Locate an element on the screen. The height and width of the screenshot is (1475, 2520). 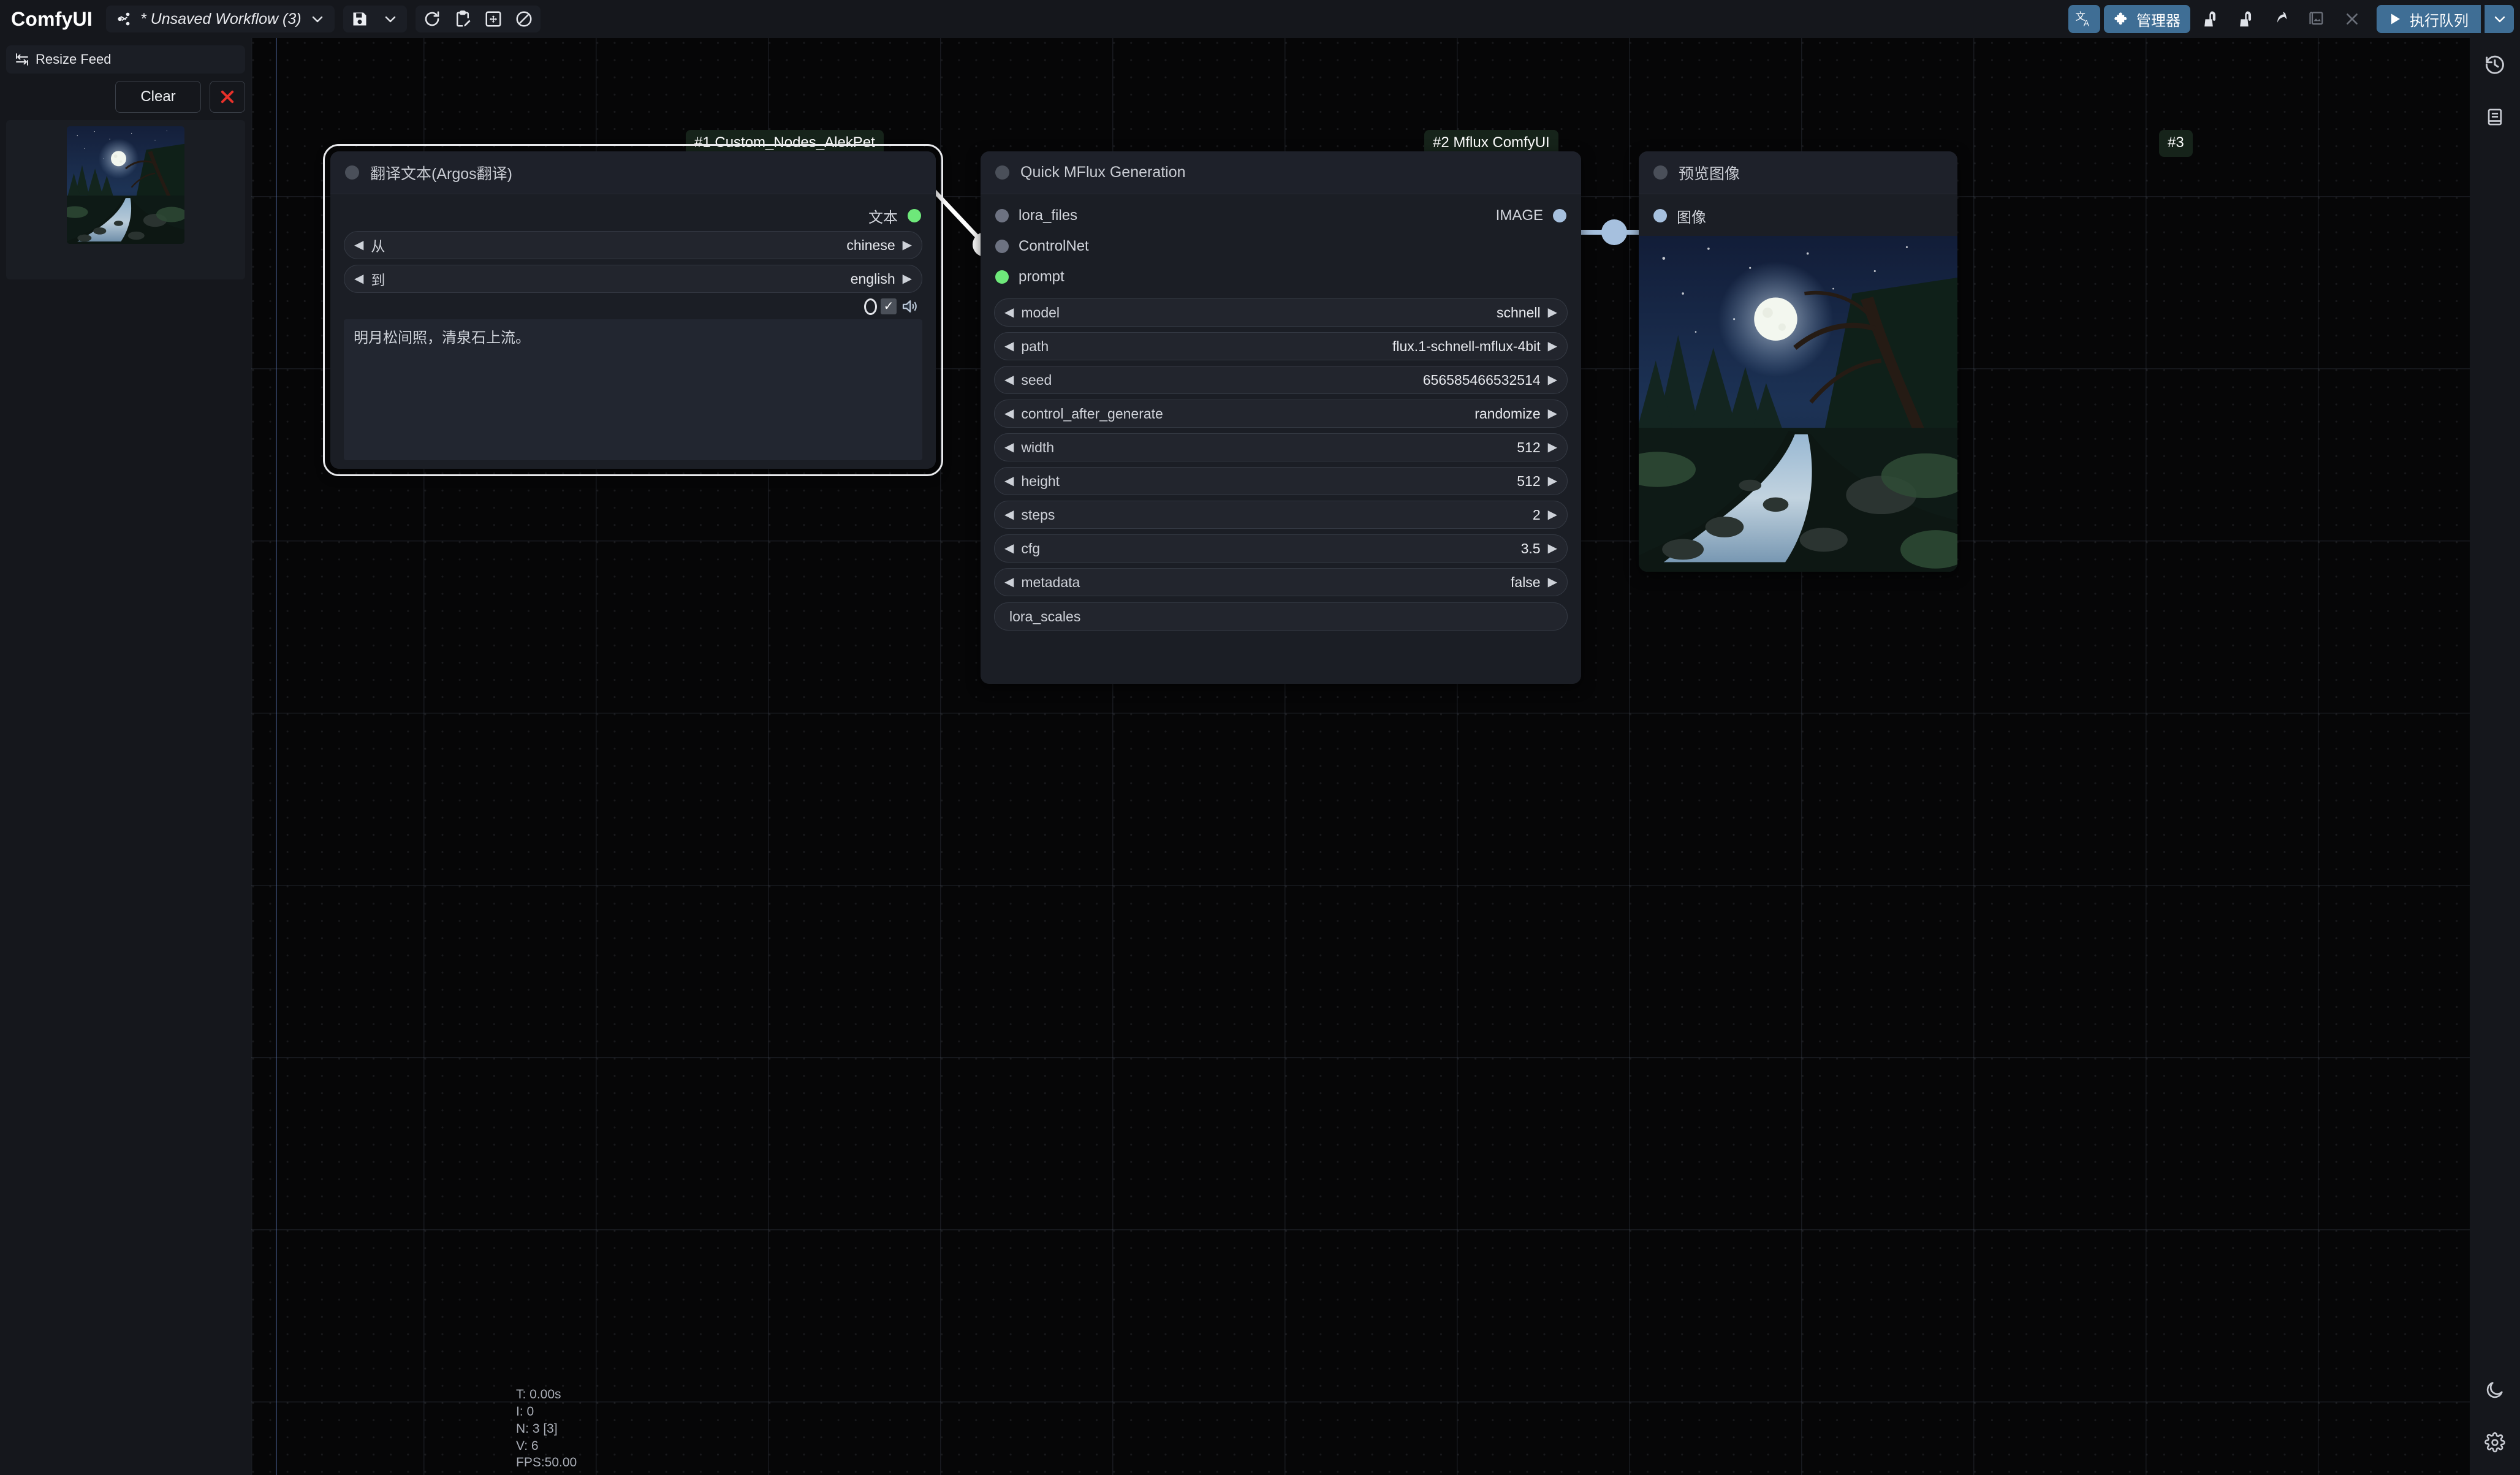
widget-model: ◀ model schnell ▶ is located at coordinates (1281, 313).